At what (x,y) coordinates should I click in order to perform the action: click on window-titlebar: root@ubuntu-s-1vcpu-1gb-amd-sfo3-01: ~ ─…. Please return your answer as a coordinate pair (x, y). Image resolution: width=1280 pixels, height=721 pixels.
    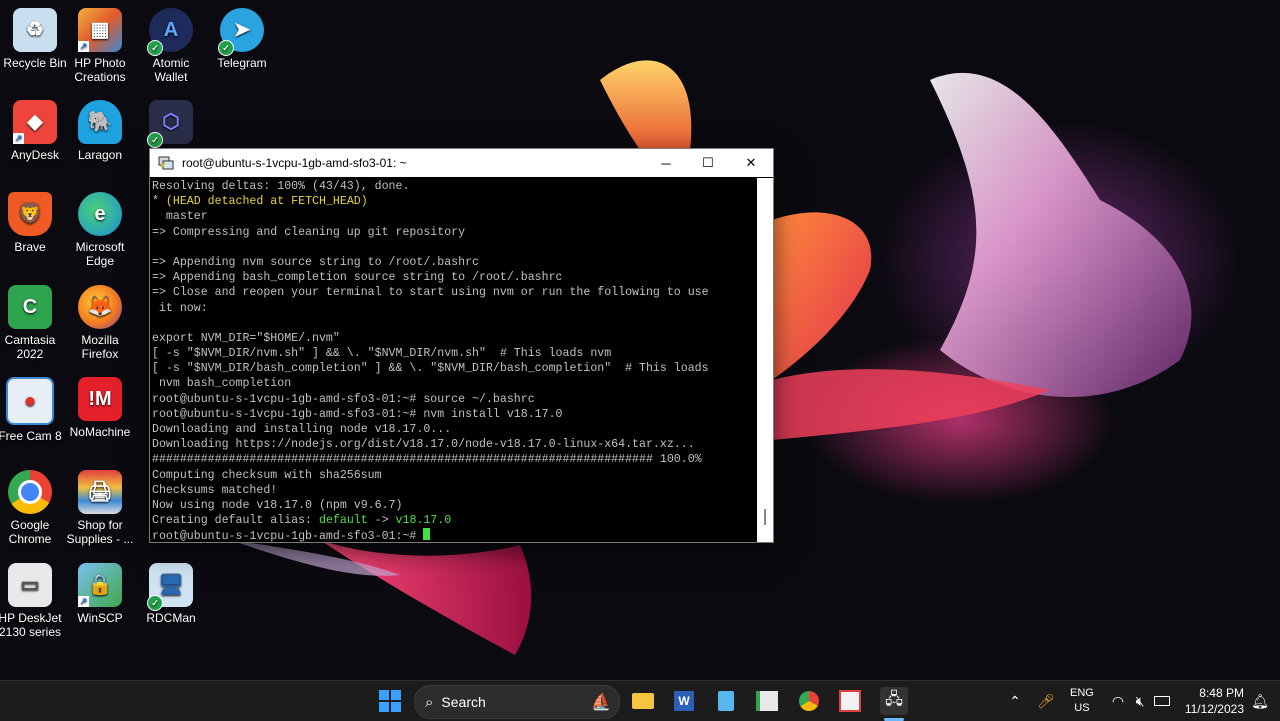
    Looking at the image, I should click on (461, 163).